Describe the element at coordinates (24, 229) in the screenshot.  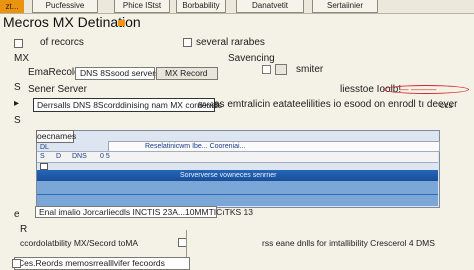
I see `r-label: R` at that location.